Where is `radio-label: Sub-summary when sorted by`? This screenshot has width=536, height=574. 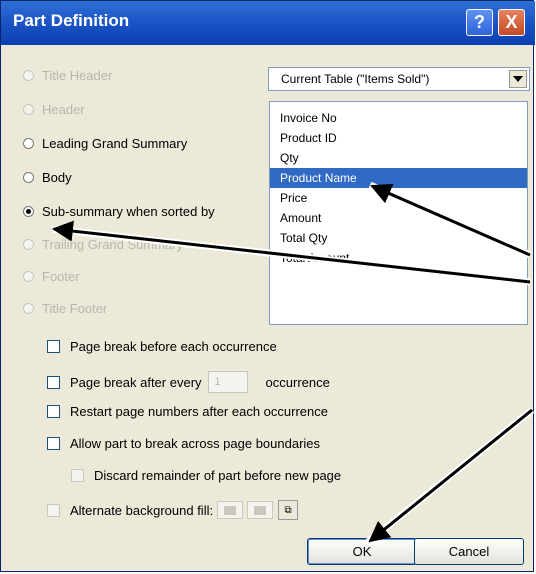
radio-label: Sub-summary when sorted by is located at coordinates (128, 211).